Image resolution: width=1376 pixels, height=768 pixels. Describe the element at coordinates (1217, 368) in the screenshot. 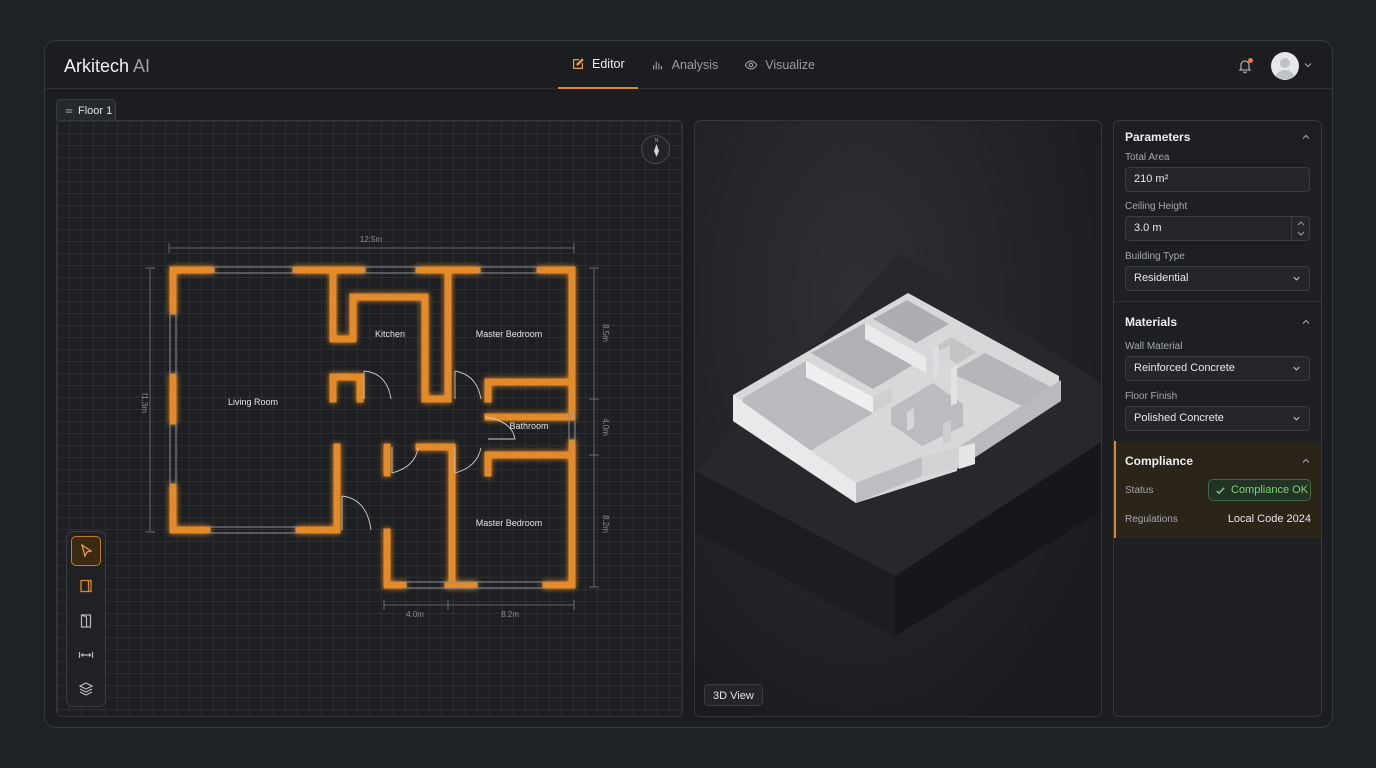

I see `wall-material-select: Reinforced Concrete` at that location.